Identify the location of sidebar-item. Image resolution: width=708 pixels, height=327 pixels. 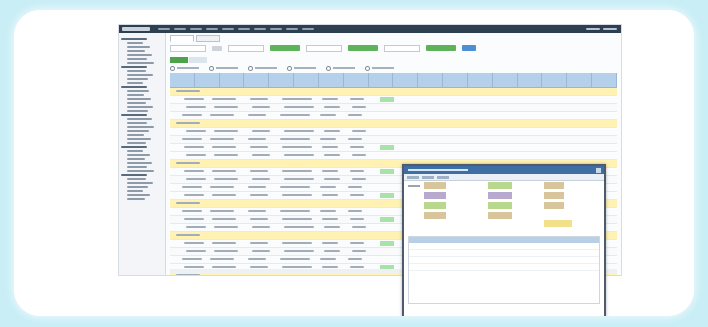
(142, 199).